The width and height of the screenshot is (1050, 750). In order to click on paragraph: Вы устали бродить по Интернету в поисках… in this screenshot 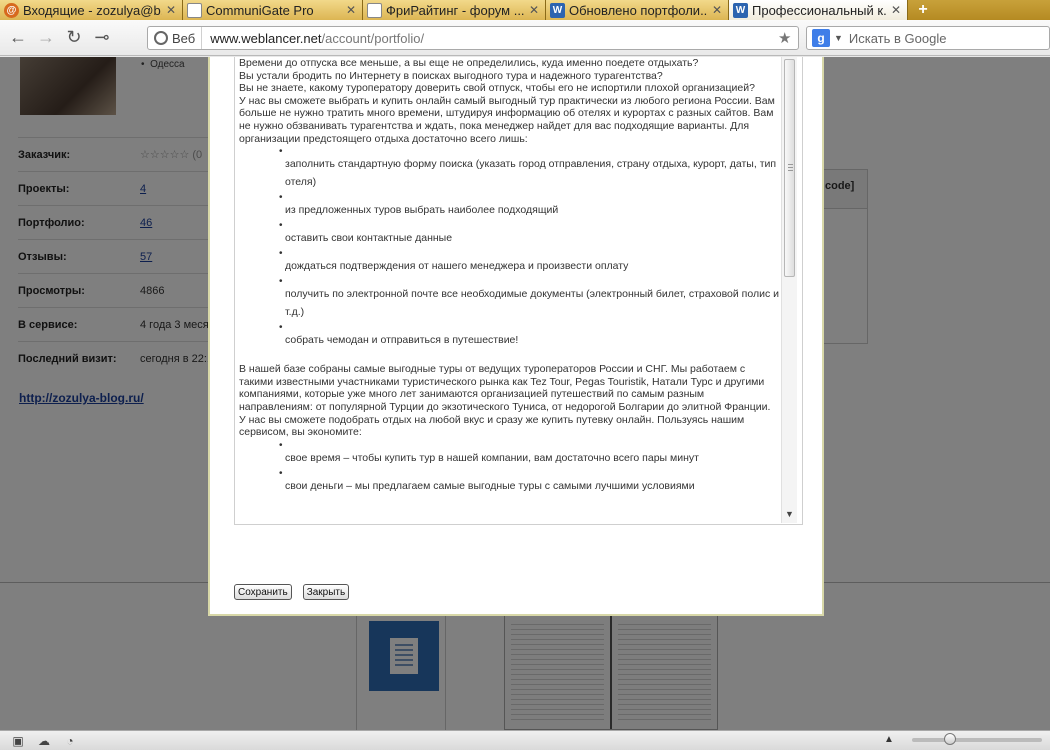, I will do `click(451, 75)`.